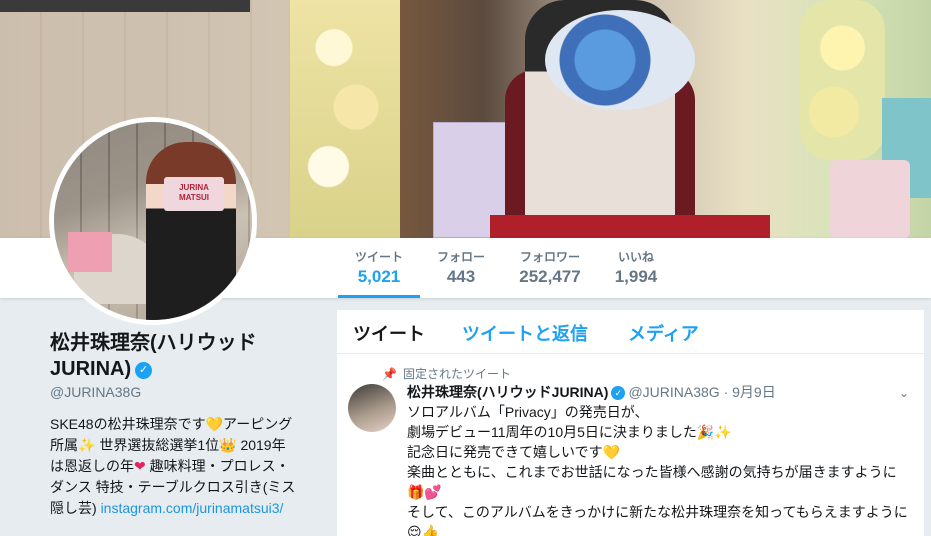 Image resolution: width=931 pixels, height=536 pixels. What do you see at coordinates (90, 252) in the screenshot?
I see `avatar-gift` at bounding box center [90, 252].